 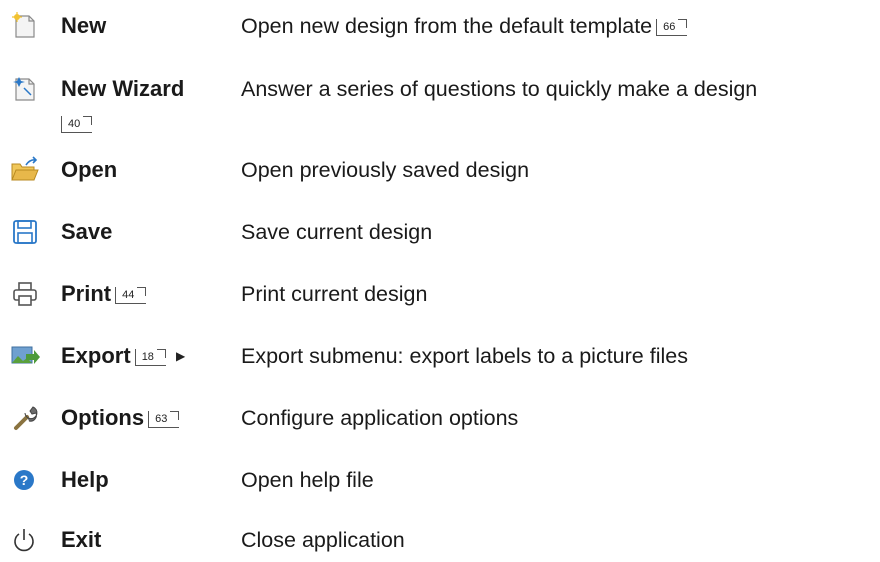 I want to click on menu-row-exit: Exit Close application, so click(x=440, y=542).